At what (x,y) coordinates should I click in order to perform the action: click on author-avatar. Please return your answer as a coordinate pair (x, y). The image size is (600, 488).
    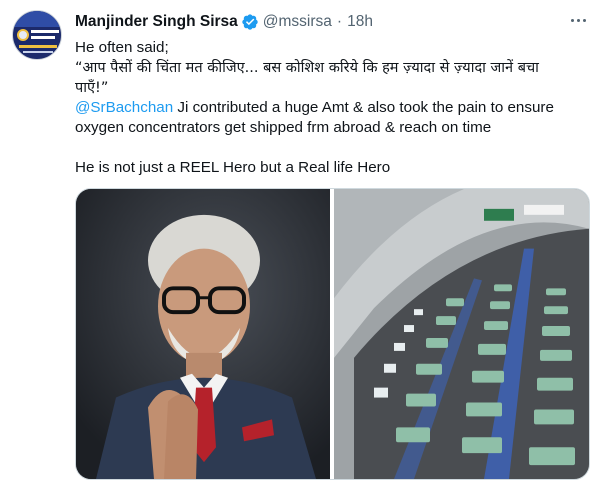
    Looking at the image, I should click on (37, 35).